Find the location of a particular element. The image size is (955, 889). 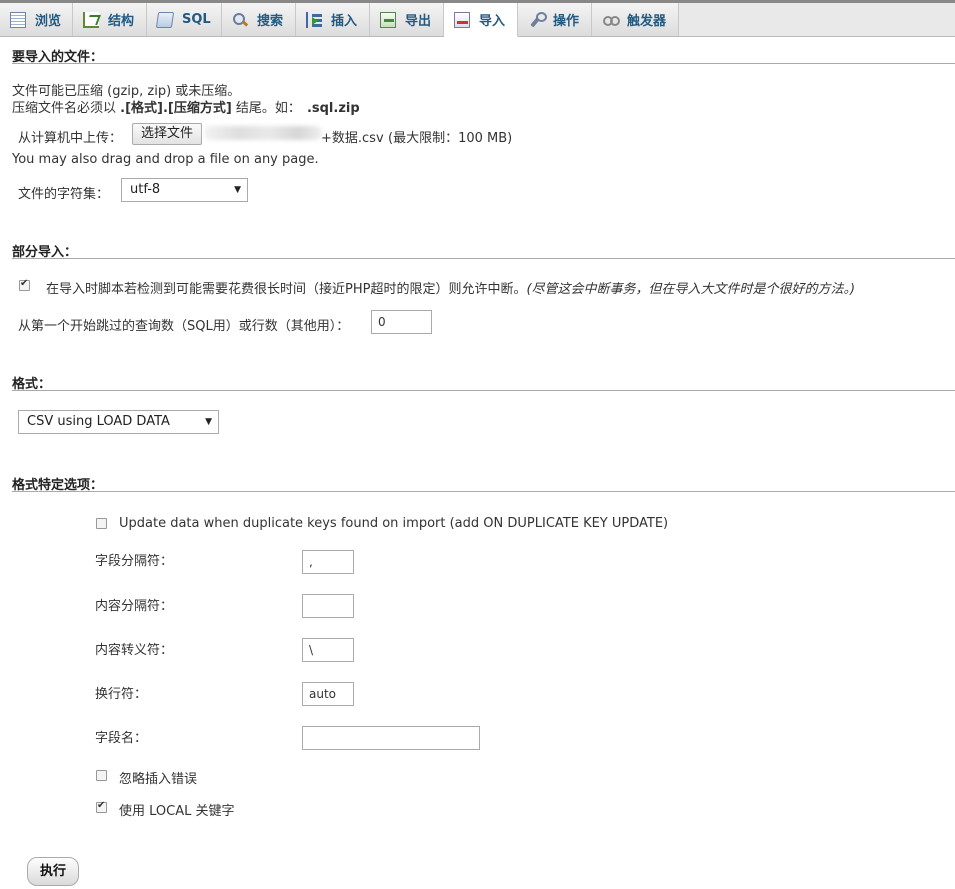

field-separator-label: 字段分隔符： is located at coordinates (134, 561).